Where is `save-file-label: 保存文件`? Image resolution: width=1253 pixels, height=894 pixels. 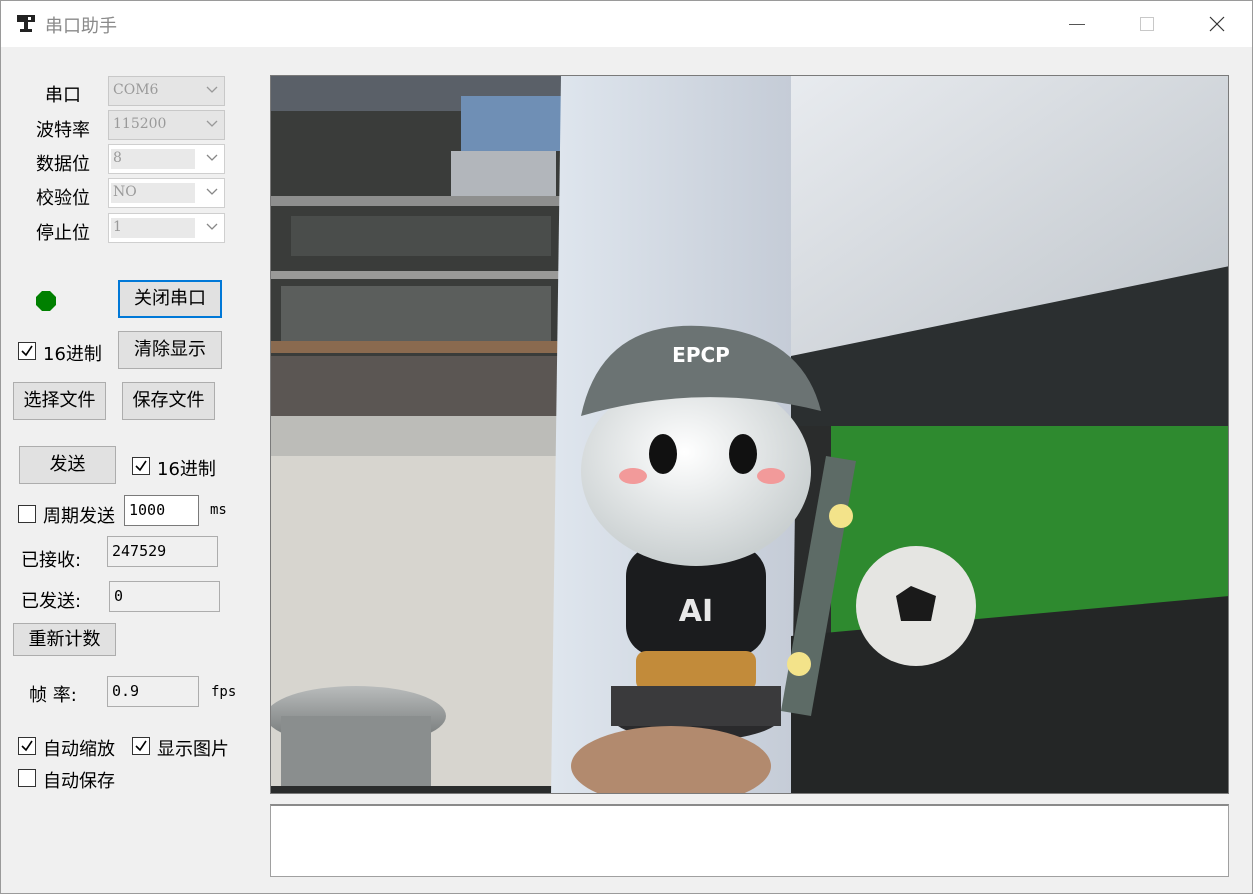
save-file-label: 保存文件 is located at coordinates (168, 400).